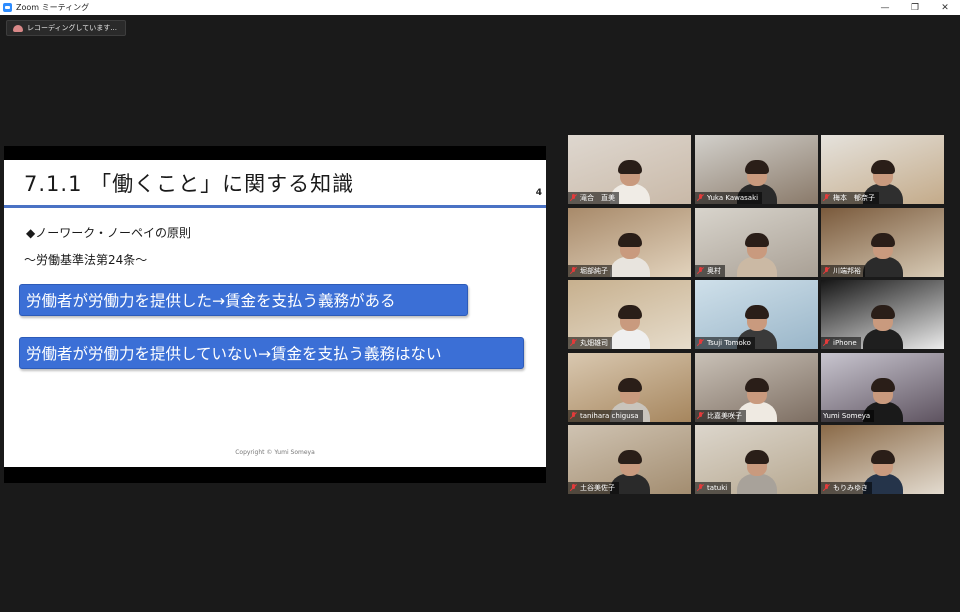 The width and height of the screenshot is (960, 612). Describe the element at coordinates (597, 488) in the screenshot. I see `participant-name: 土谷美佐子` at that location.